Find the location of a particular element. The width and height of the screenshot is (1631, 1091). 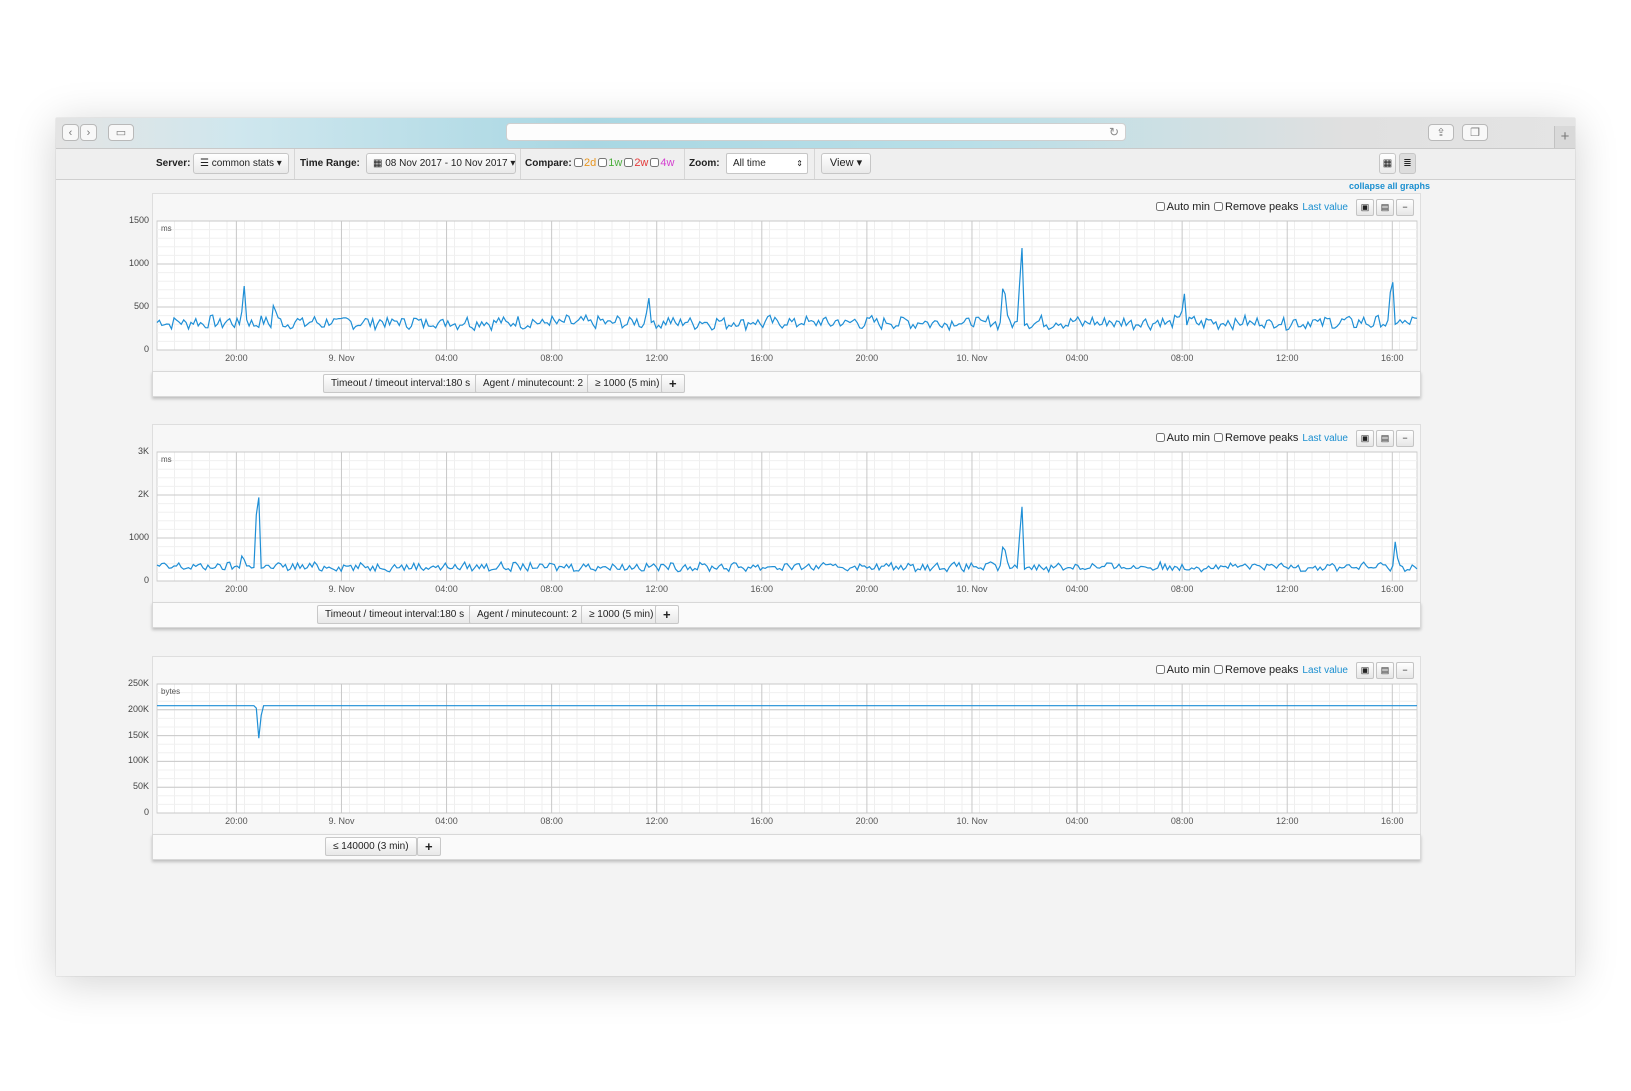

grid-view-icon: ▦ is located at coordinates (1387, 163).